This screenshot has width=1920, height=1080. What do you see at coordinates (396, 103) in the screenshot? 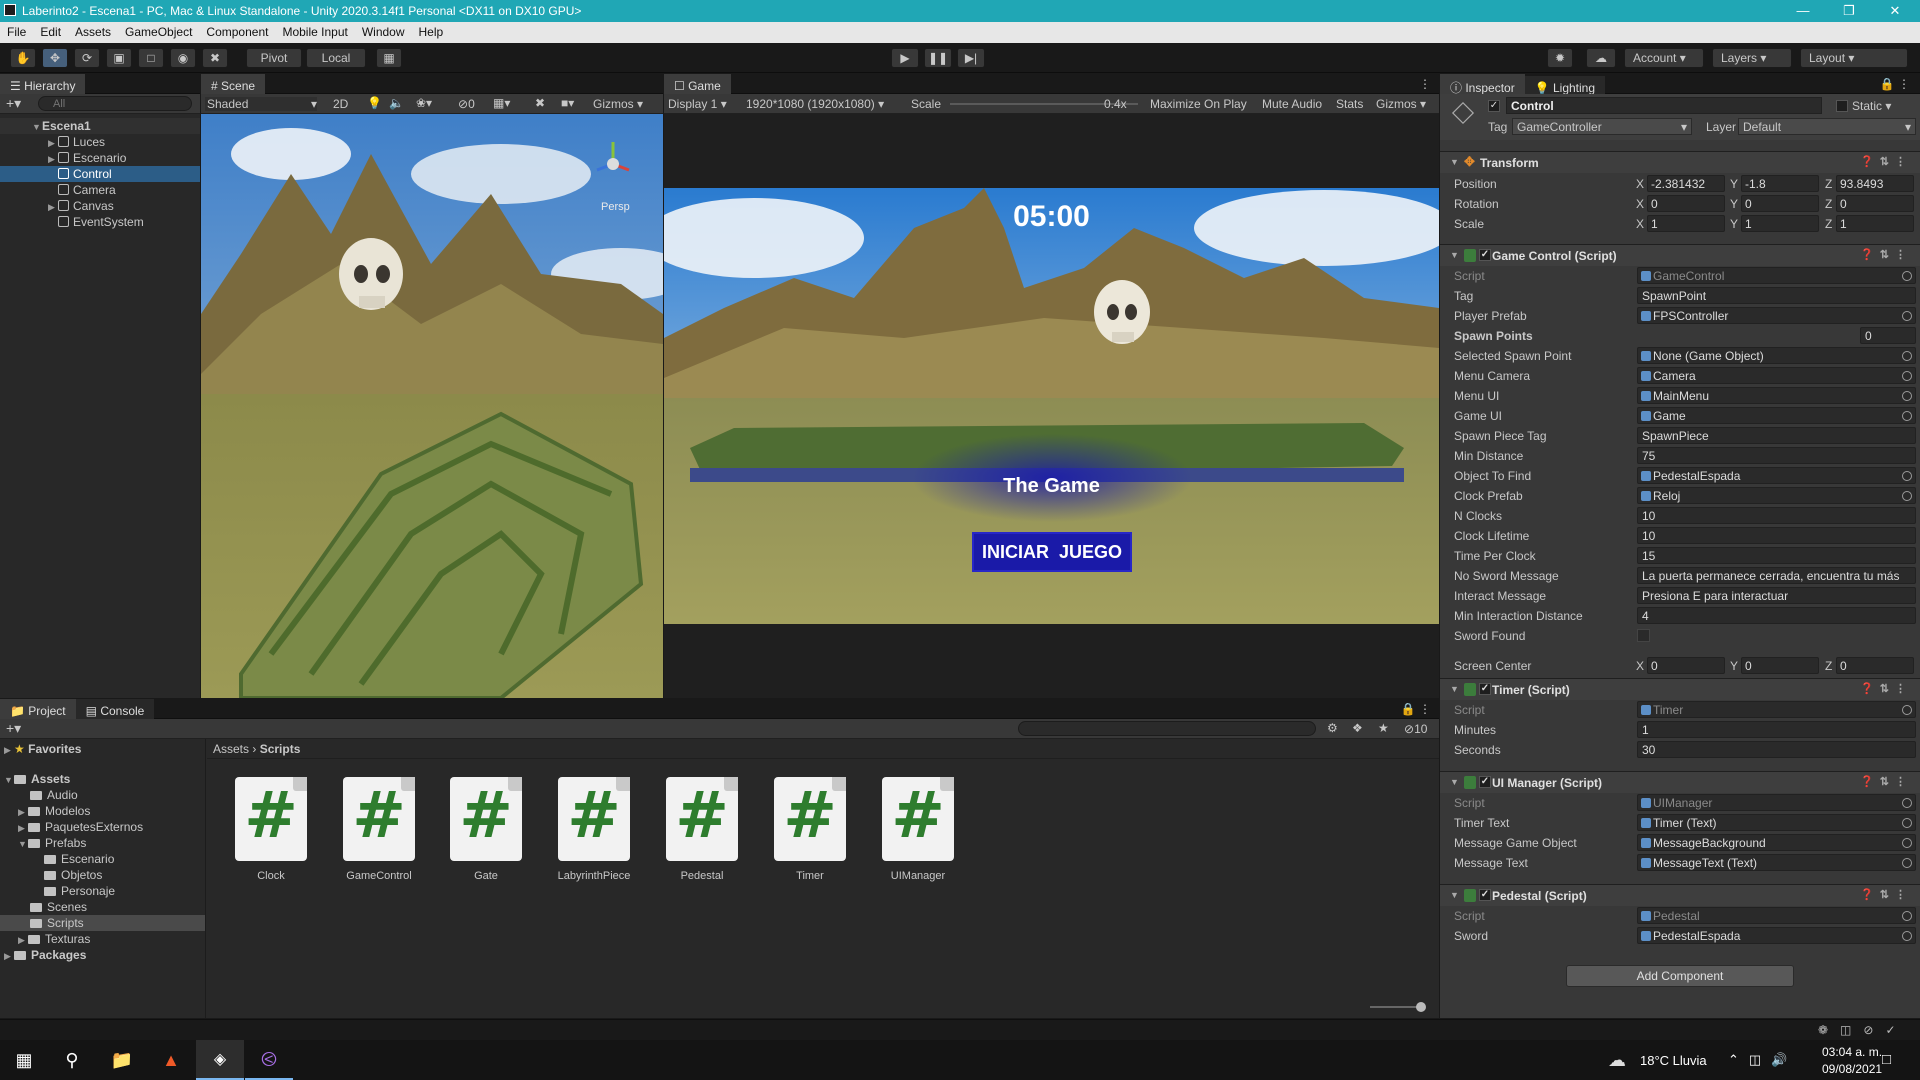
I see `audio-toggle-icon: 🔈` at bounding box center [396, 103].